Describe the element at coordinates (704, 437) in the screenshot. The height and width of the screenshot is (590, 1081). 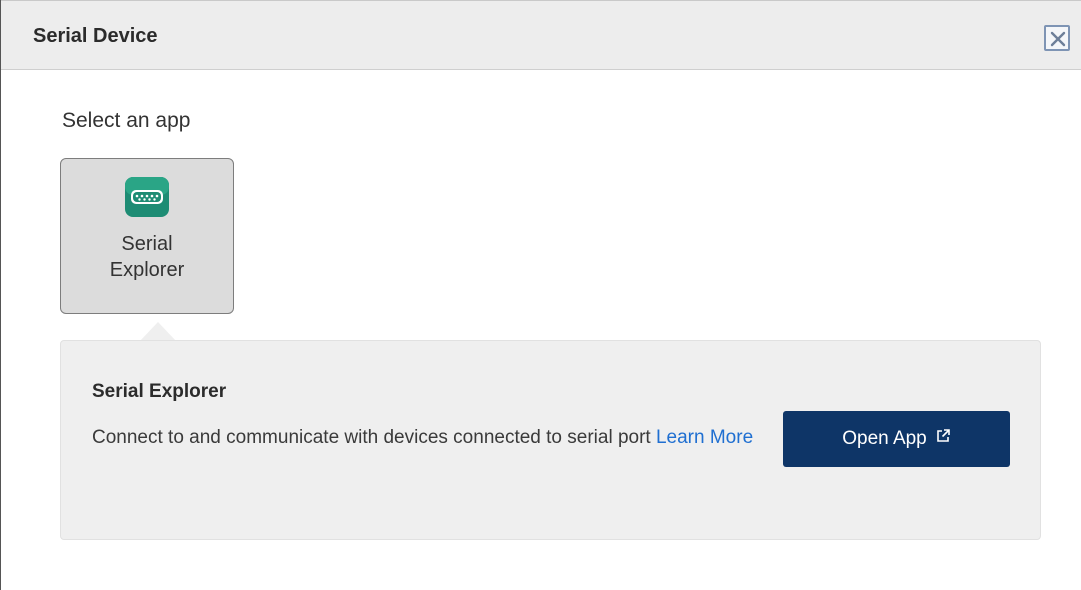
I see `learn-more-link: Learn More` at that location.